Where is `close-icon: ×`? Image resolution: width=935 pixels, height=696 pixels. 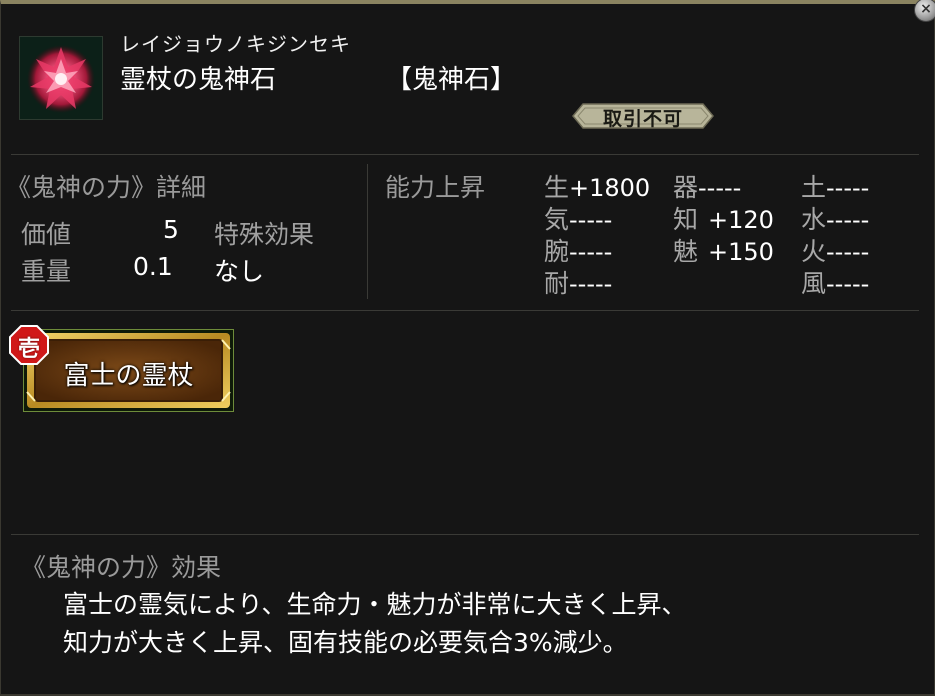 close-icon: × is located at coordinates (926, 9).